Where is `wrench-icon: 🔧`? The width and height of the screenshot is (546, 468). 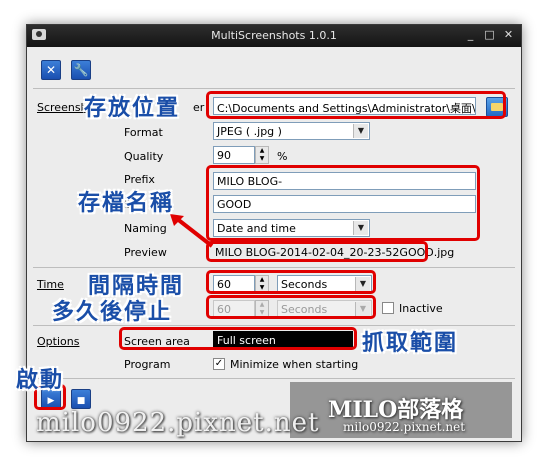
wrench-icon: 🔧 is located at coordinates (81, 70).